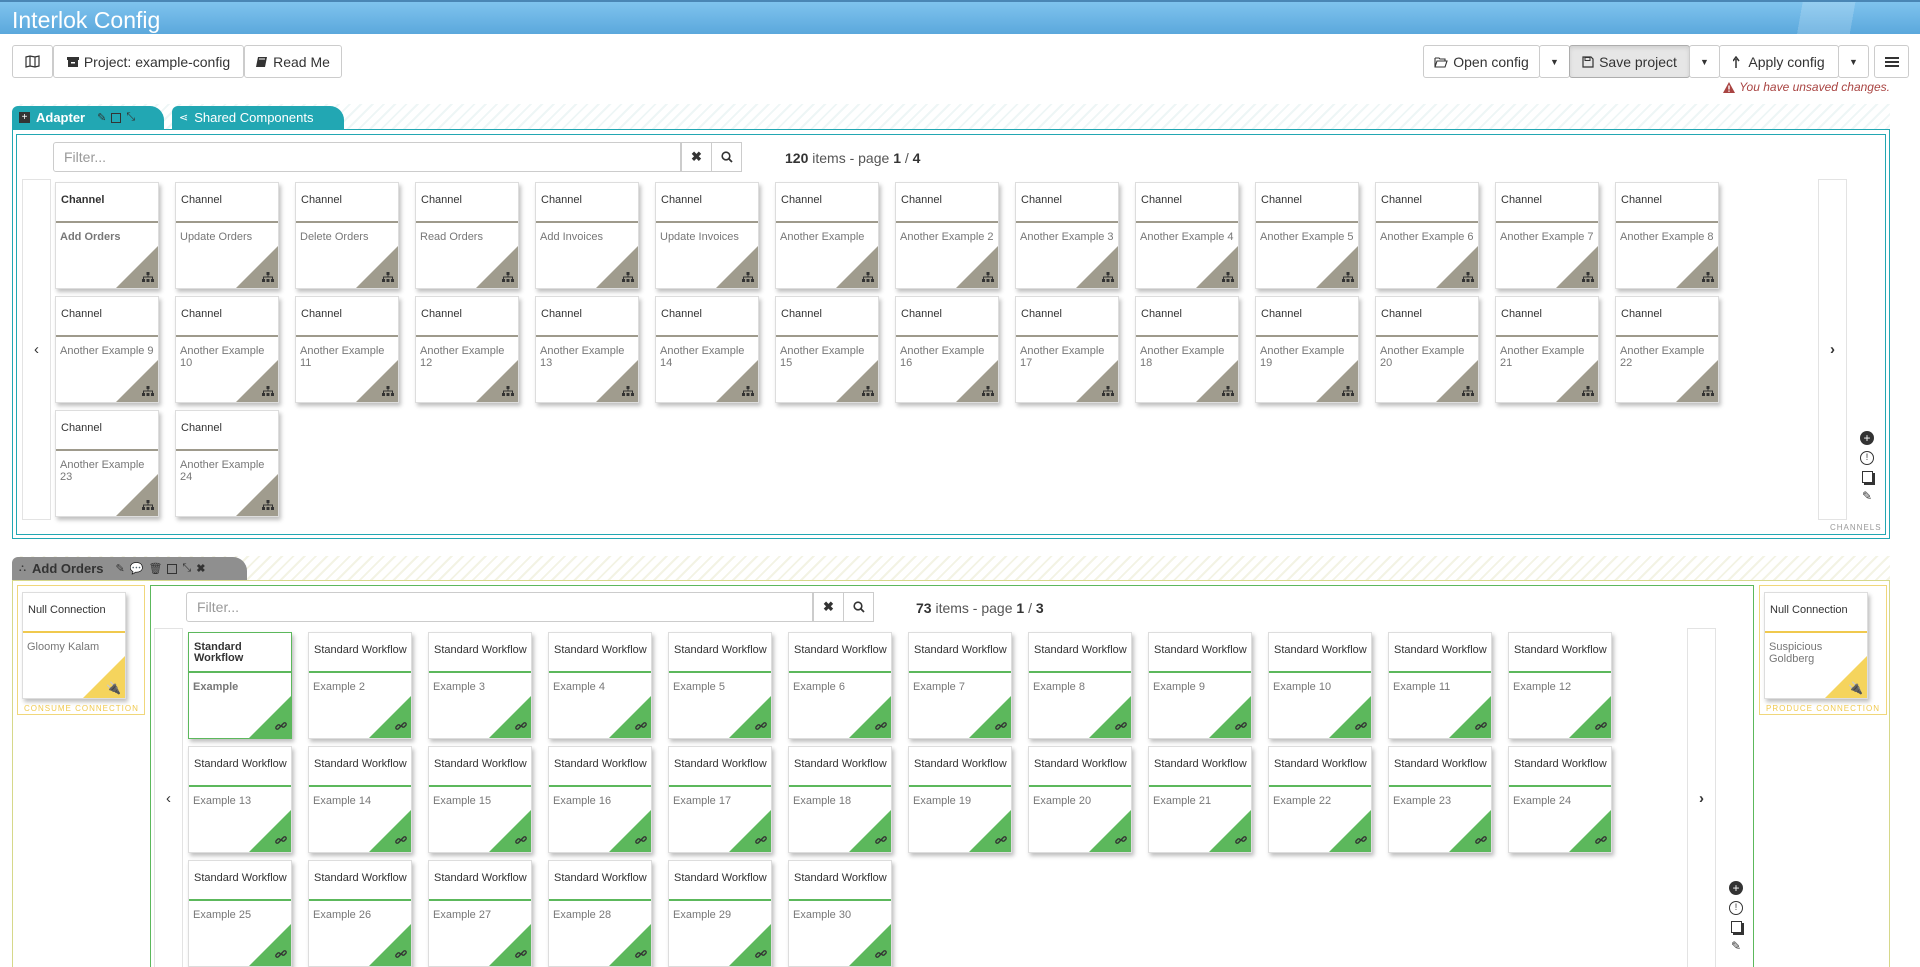  I want to click on channels-filter-input, so click(367, 157).